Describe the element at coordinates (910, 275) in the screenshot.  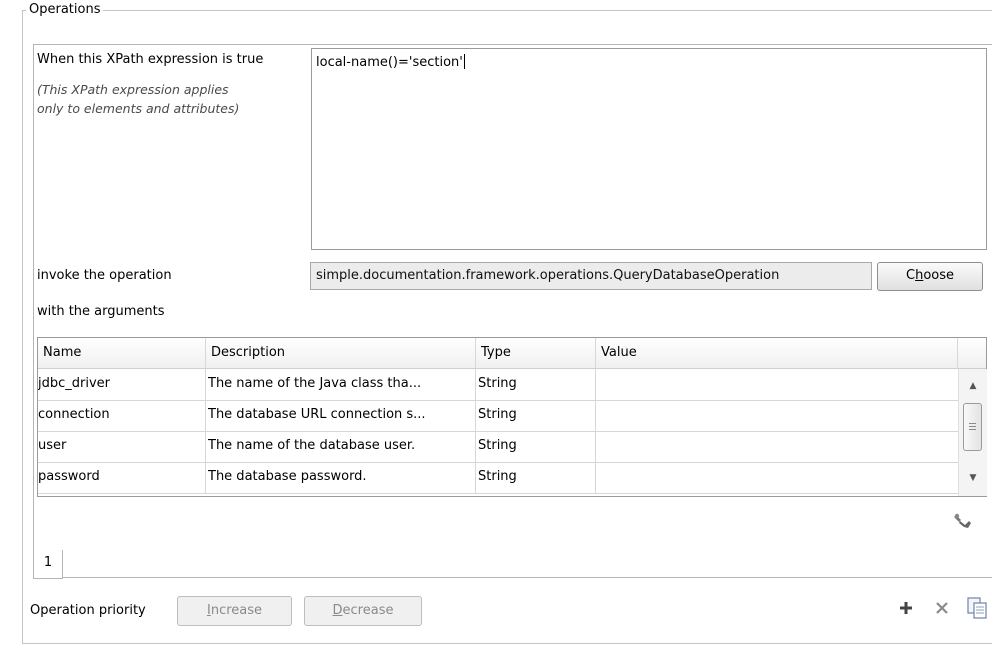
I see `choose-label-part: C` at that location.